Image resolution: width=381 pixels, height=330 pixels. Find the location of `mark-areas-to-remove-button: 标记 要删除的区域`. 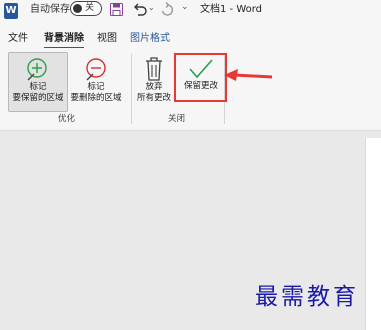

mark-areas-to-remove-button: 标记 要删除的区域 is located at coordinates (96, 82).